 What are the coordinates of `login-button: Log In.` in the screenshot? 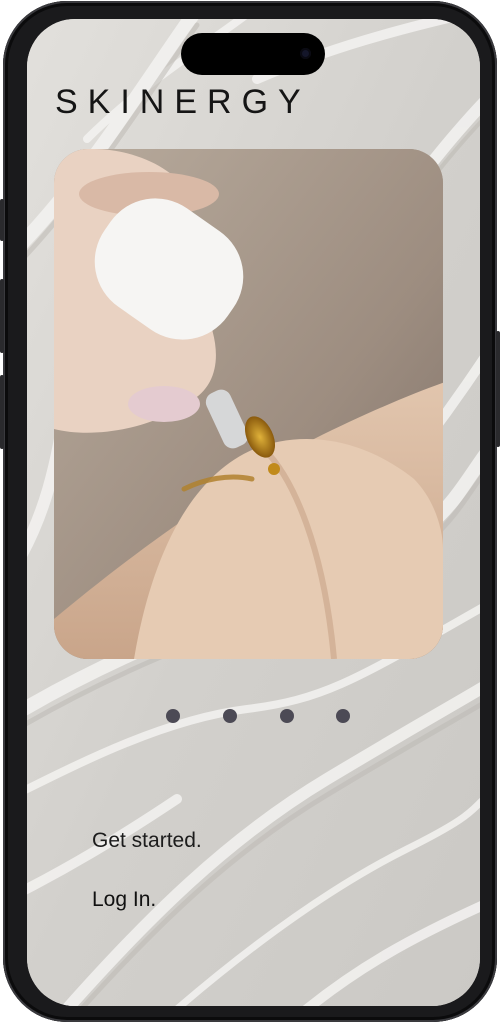 It's located at (124, 900).